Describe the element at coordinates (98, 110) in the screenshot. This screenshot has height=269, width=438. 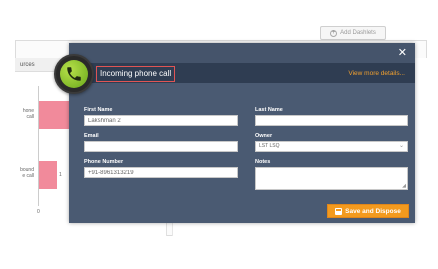
I see `first-name-label: First Name` at that location.